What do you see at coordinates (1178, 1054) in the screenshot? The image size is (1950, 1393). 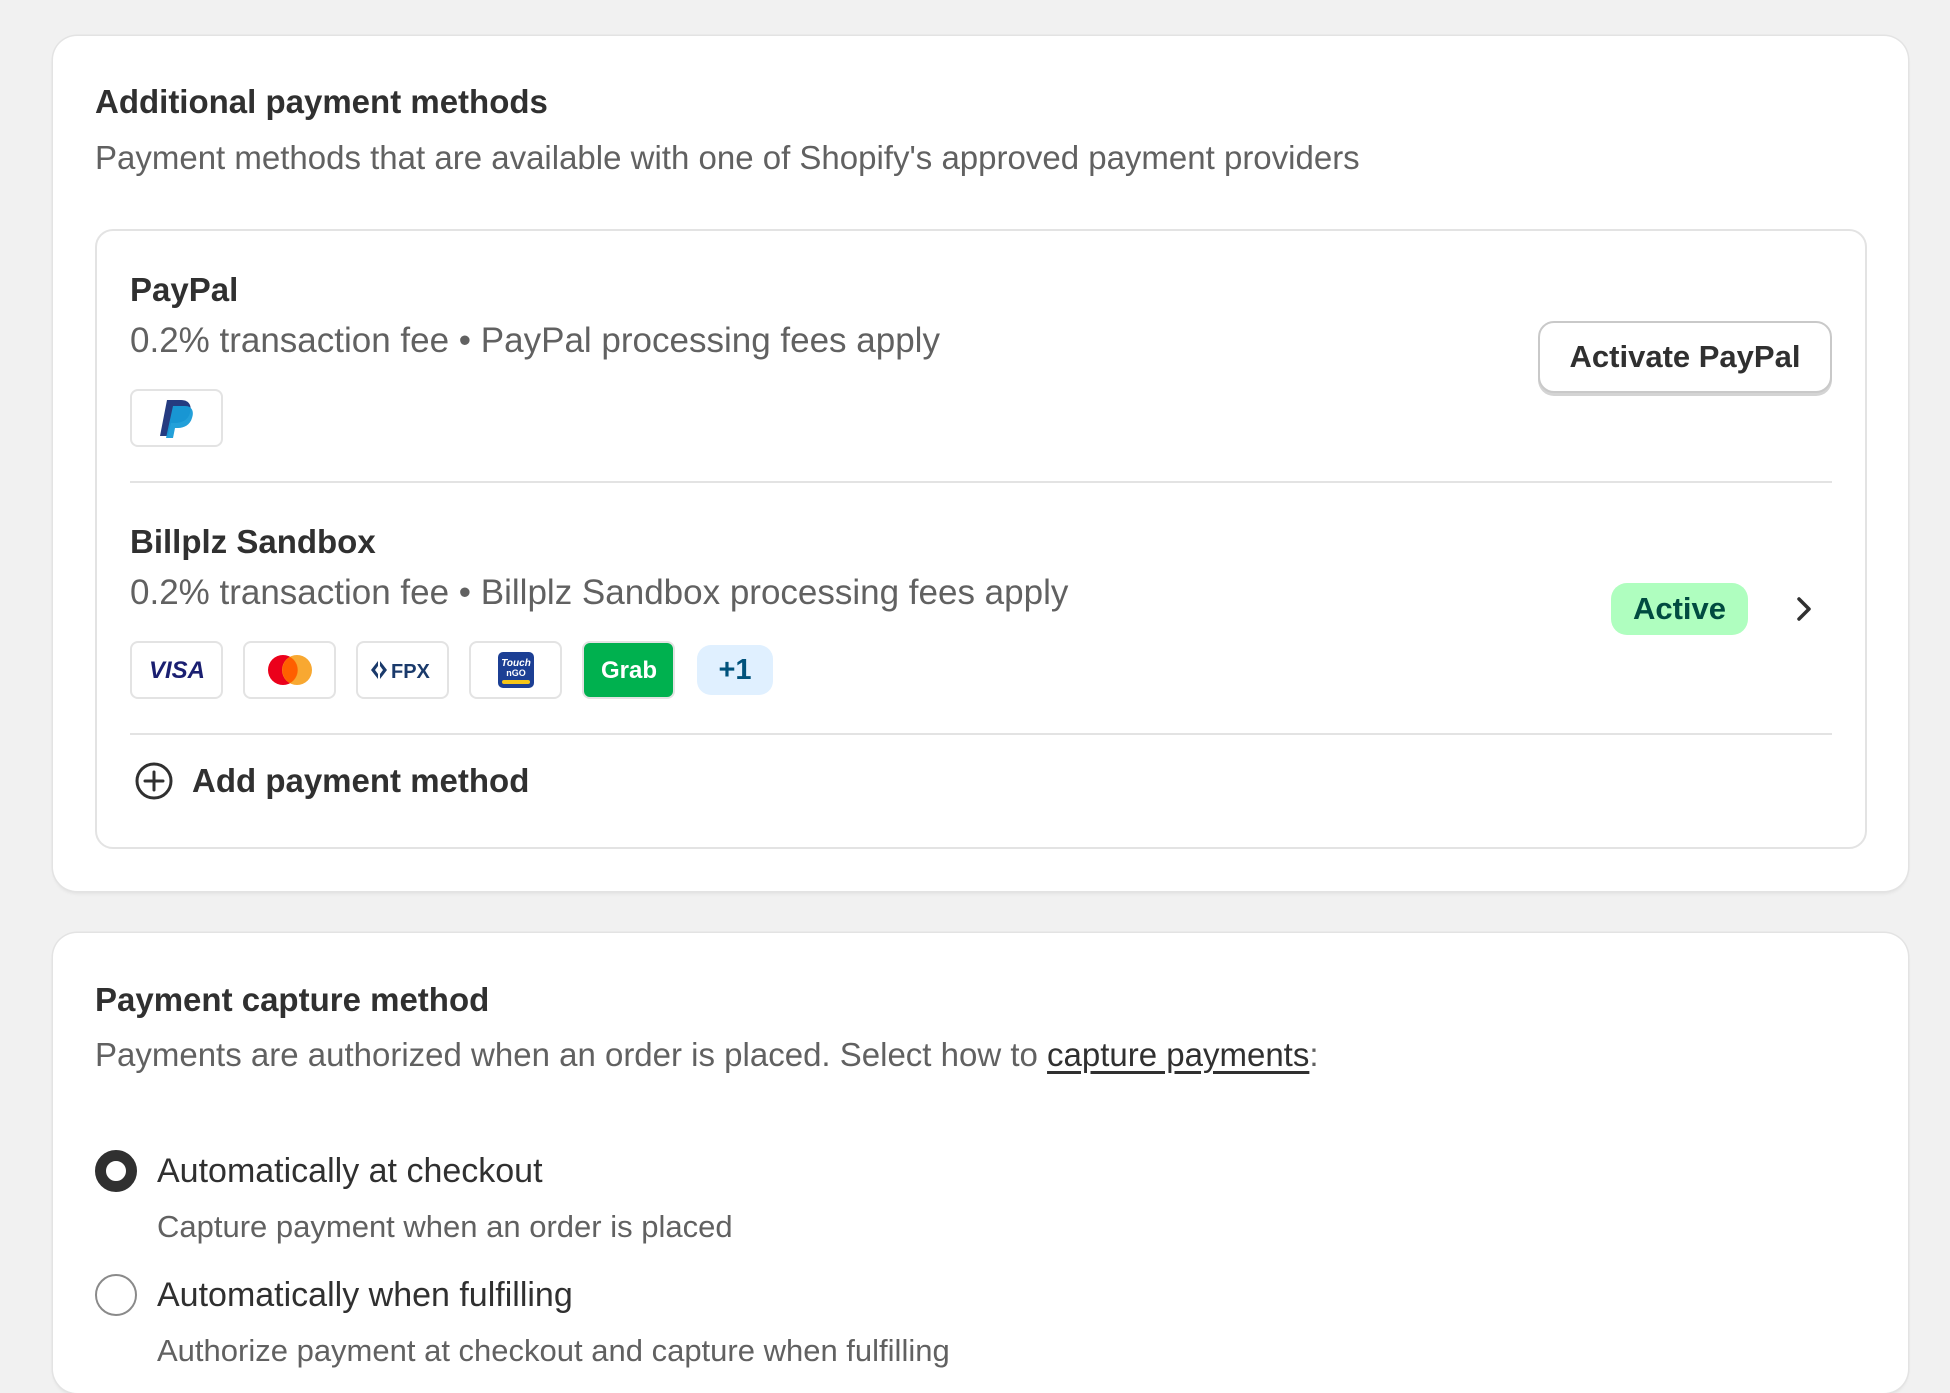 I see `capture-payments-link: capture payments` at bounding box center [1178, 1054].